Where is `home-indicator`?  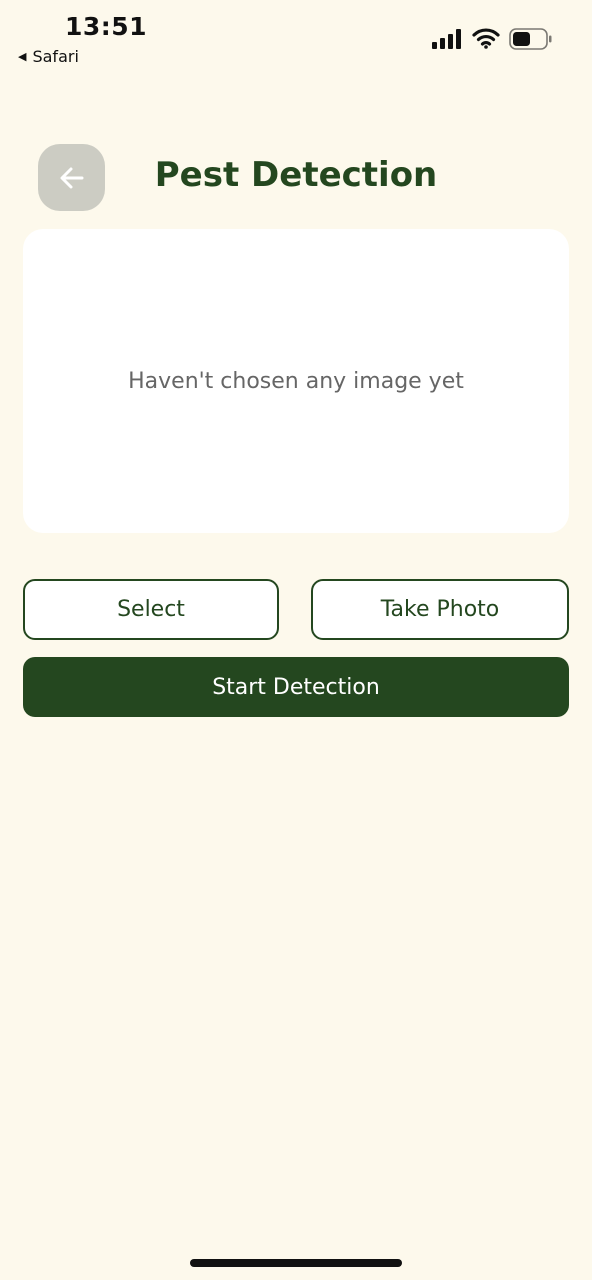
home-indicator is located at coordinates (296, 1263).